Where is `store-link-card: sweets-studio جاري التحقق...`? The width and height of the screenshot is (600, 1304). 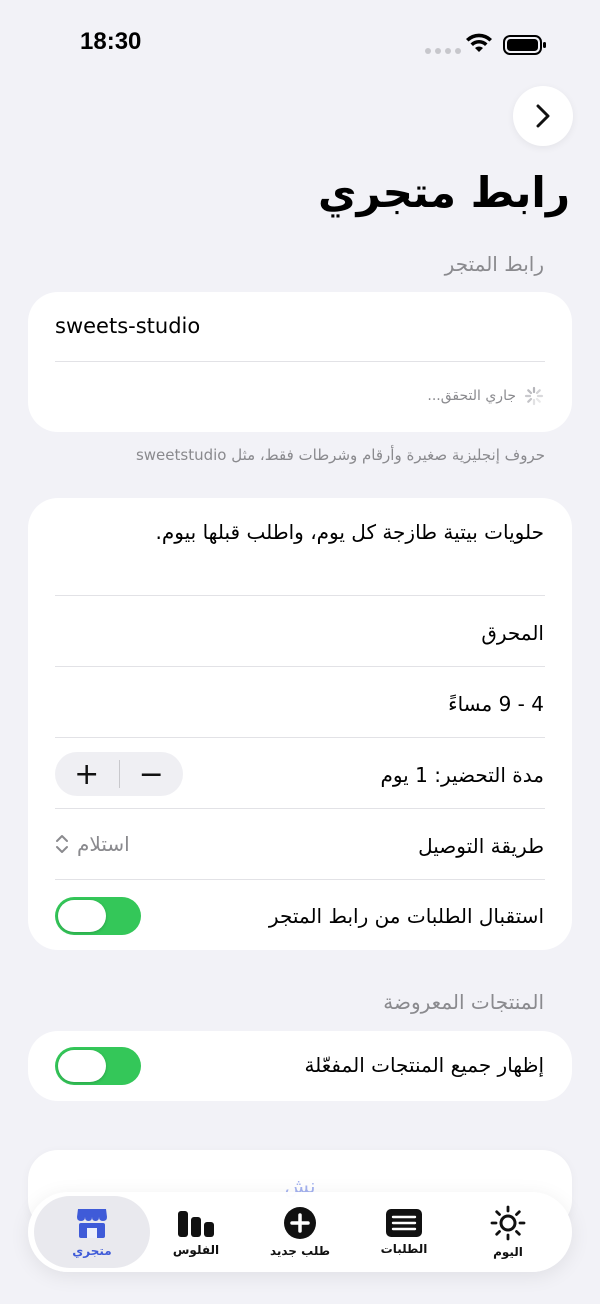
store-link-card: sweets-studio جاري التحقق... is located at coordinates (300, 362).